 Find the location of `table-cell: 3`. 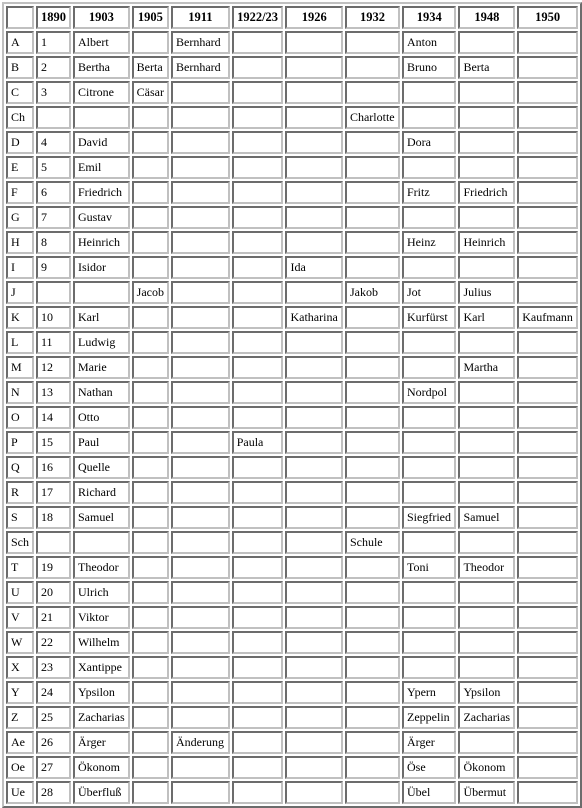

table-cell: 3 is located at coordinates (53, 92).